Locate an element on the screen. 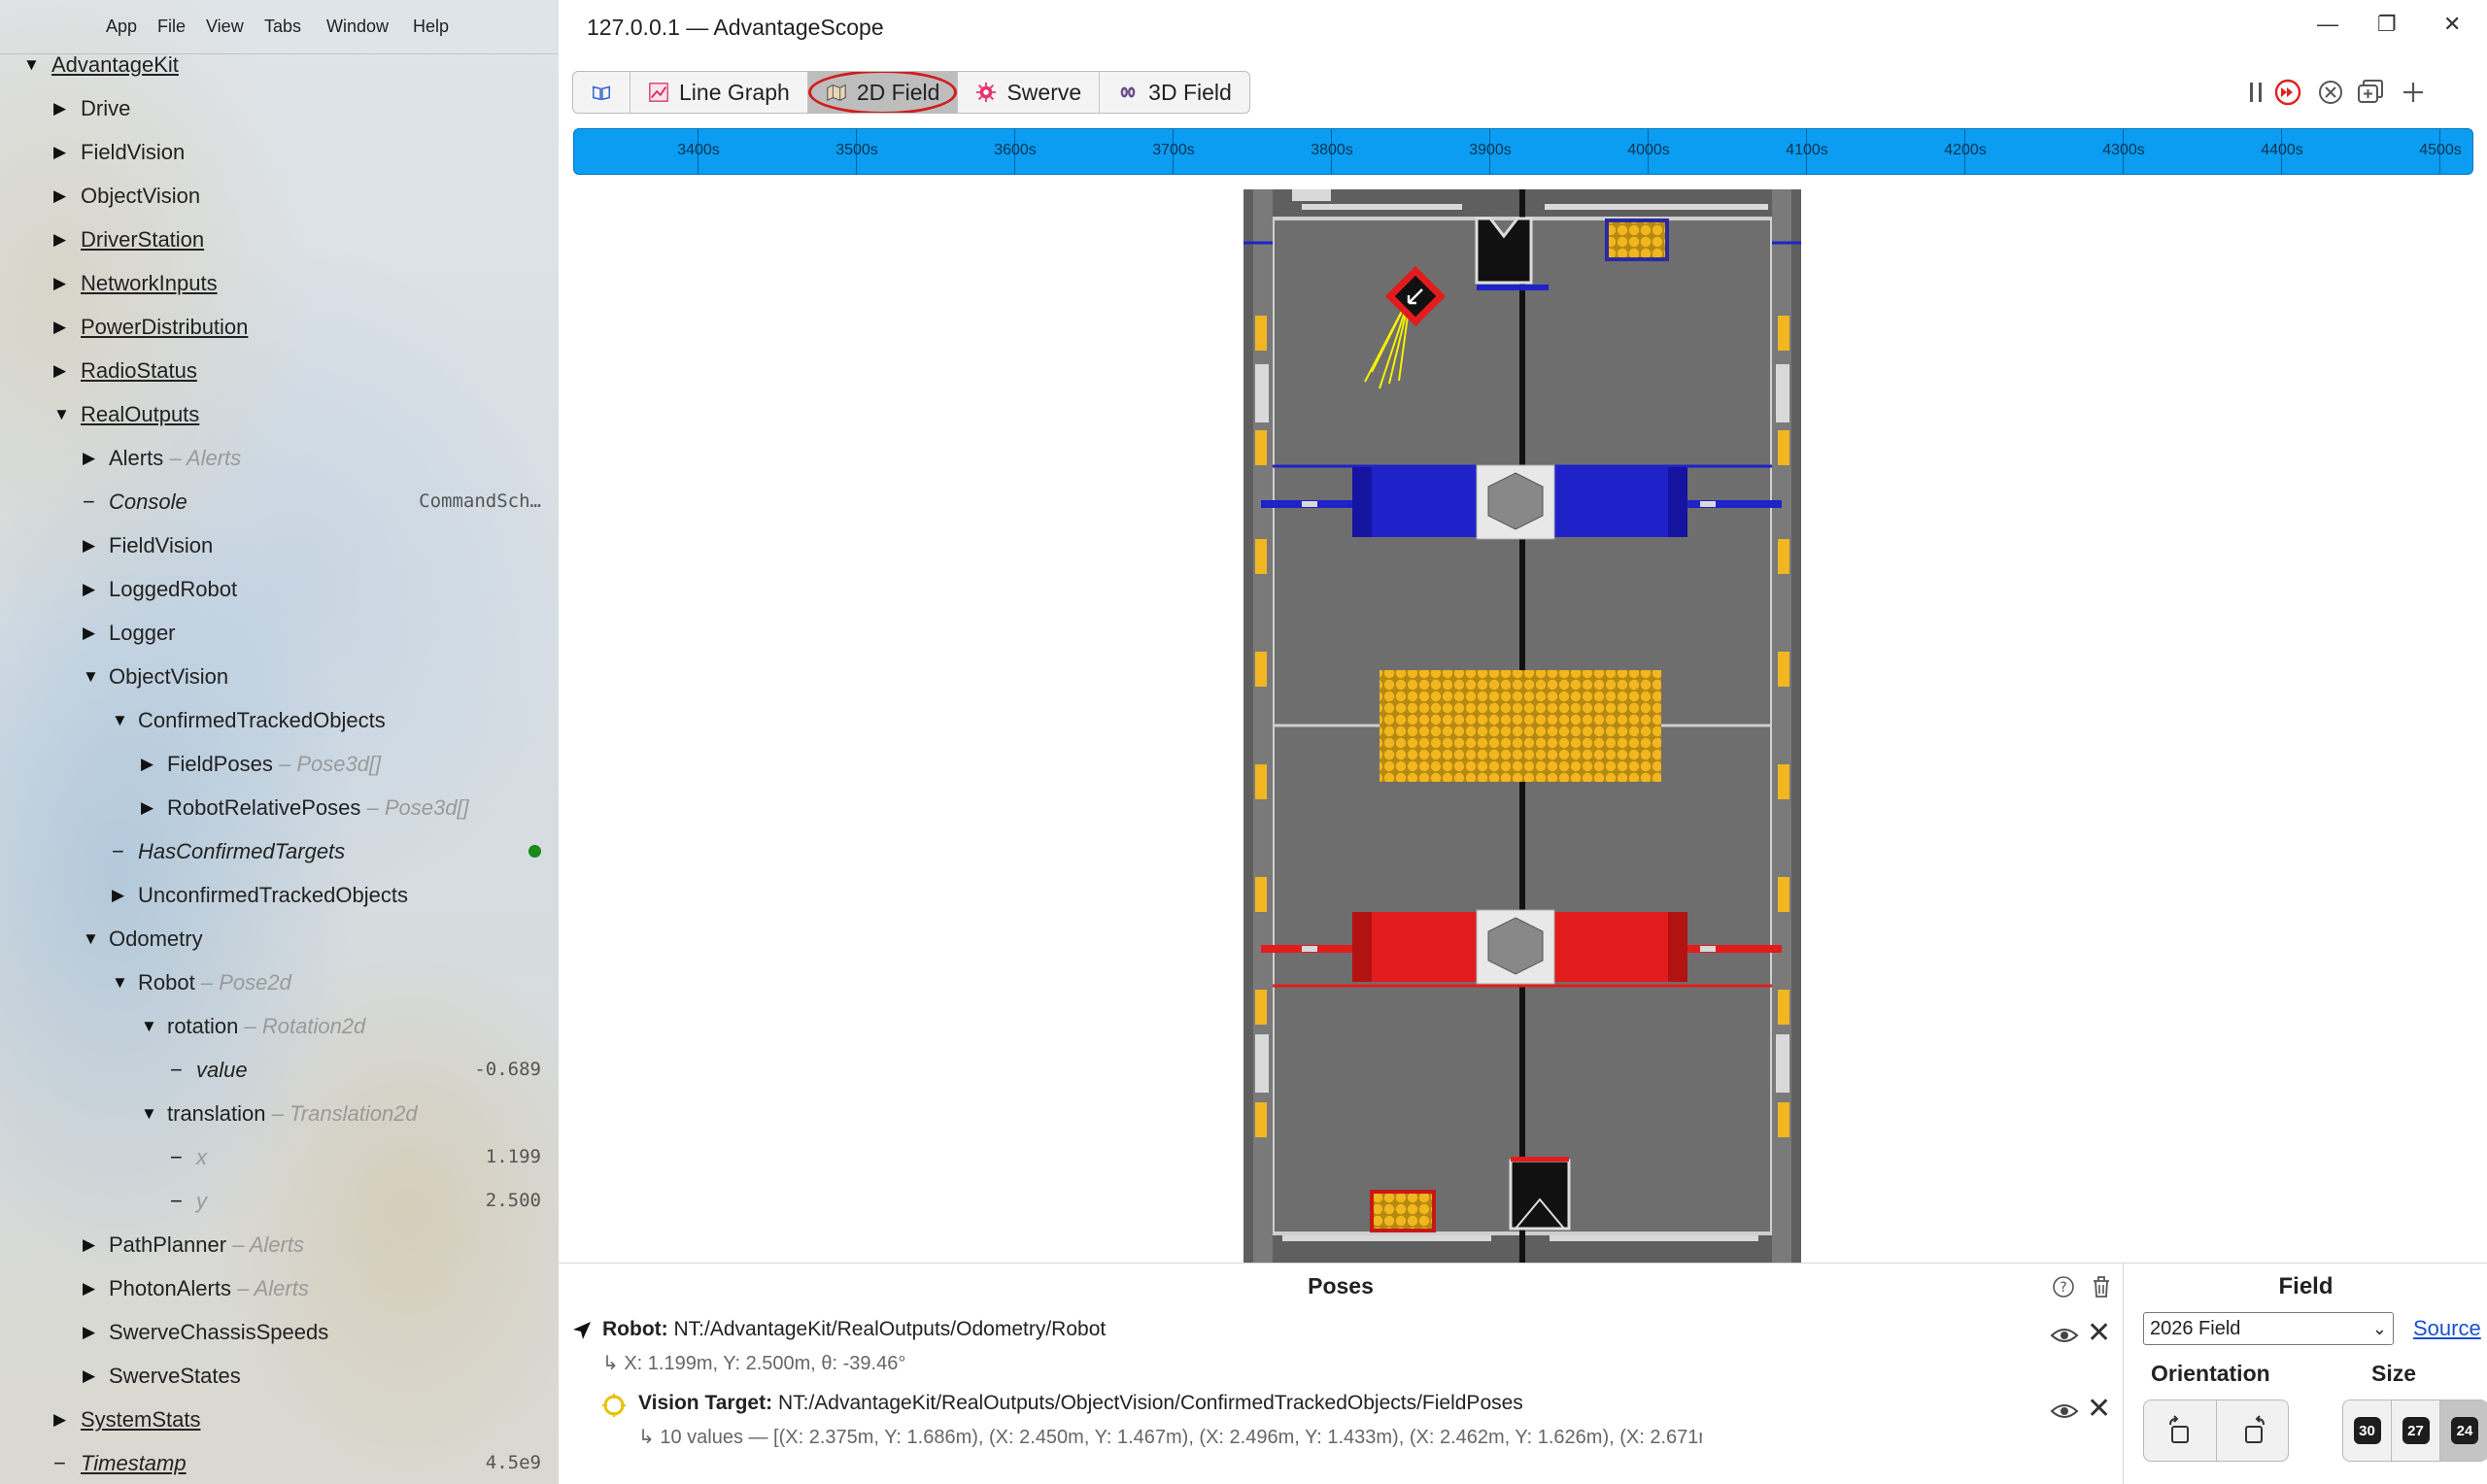 Image resolution: width=2487 pixels, height=1484 pixels. tree-item-fieldvision-outputs: ▶ FieldVision is located at coordinates (279, 545).